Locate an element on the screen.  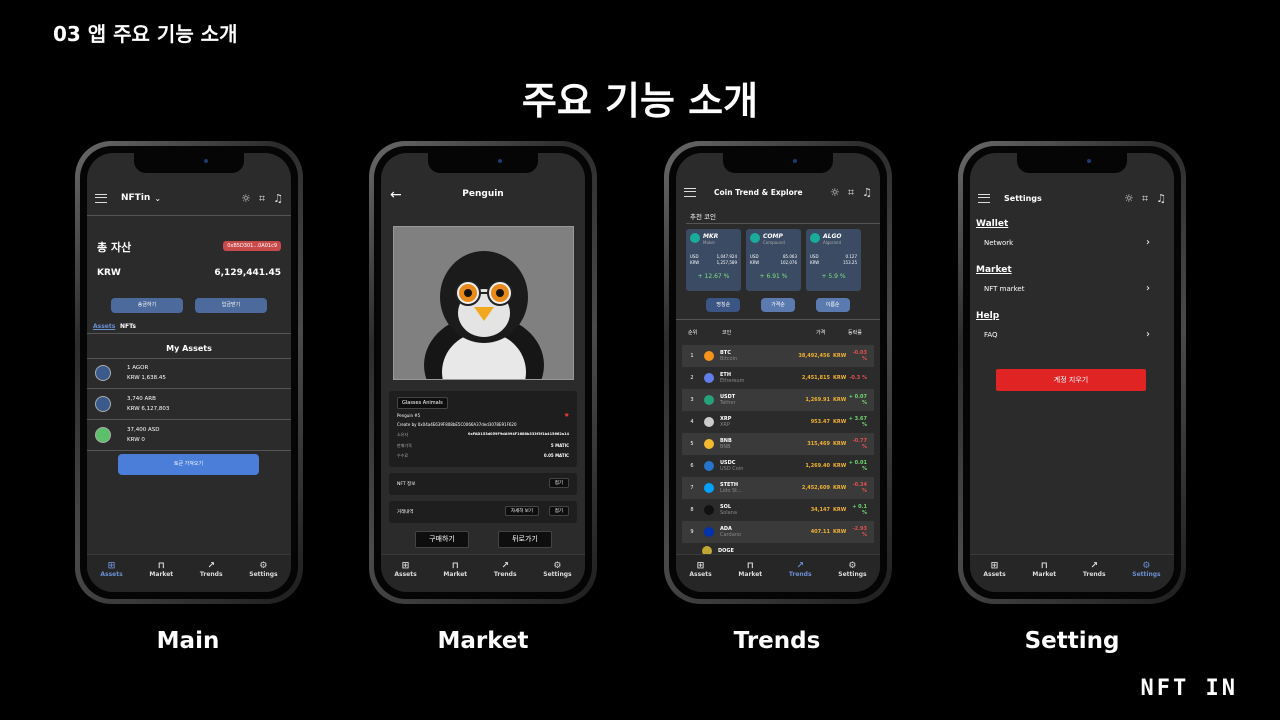
col-coin: 코인 is located at coordinates (727, 333).